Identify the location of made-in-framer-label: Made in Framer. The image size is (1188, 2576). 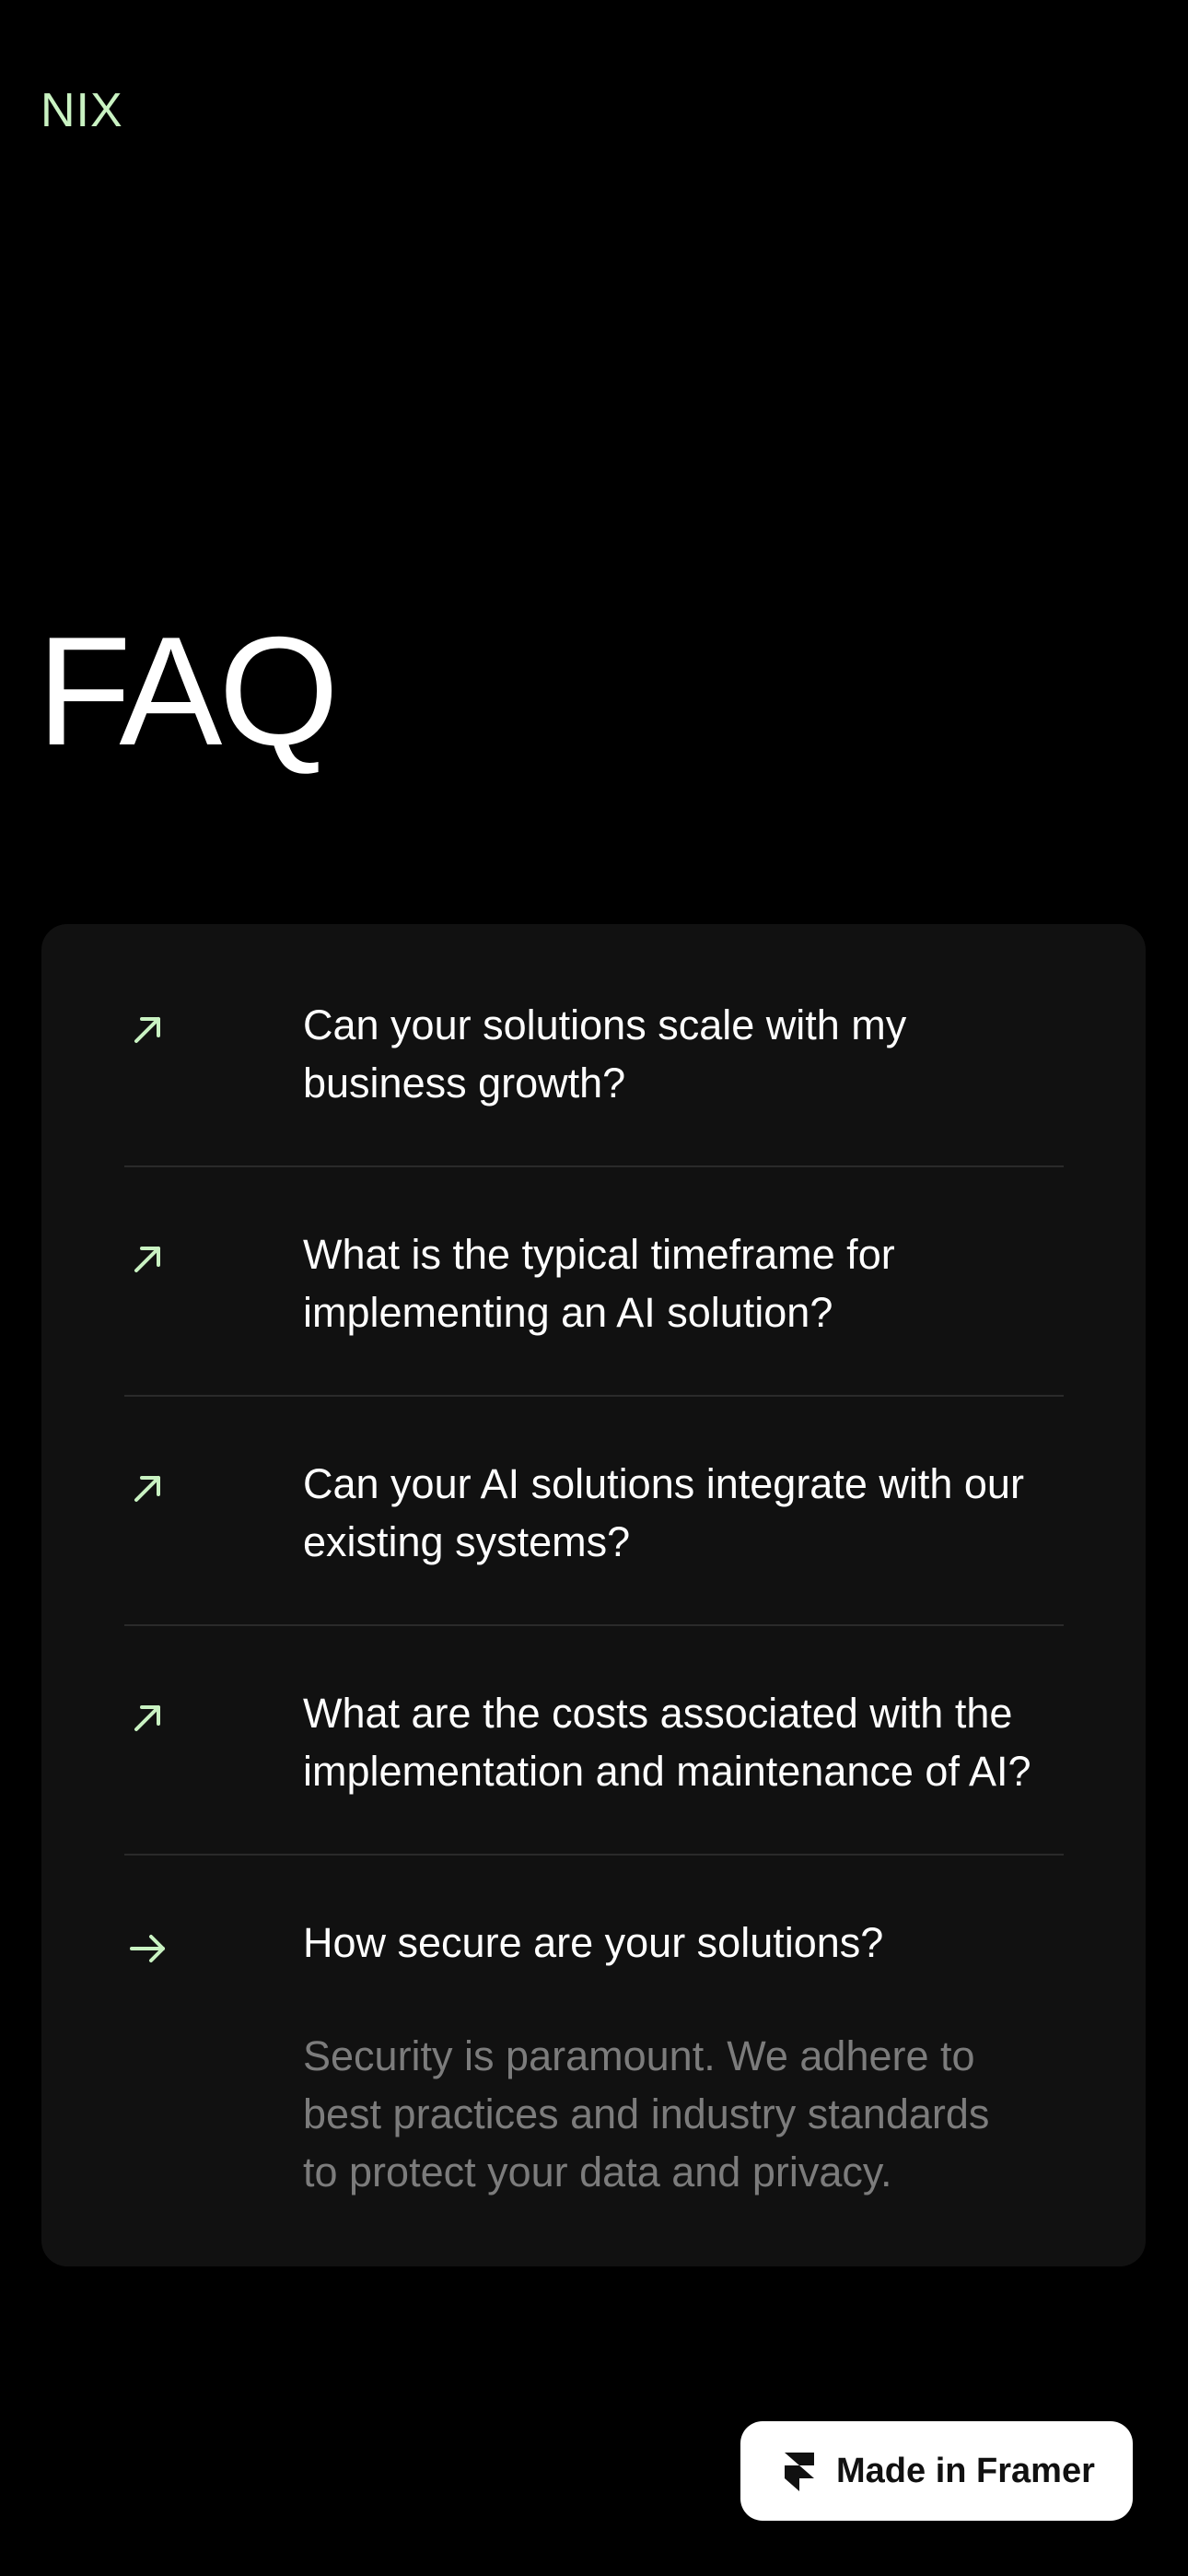
(965, 2471).